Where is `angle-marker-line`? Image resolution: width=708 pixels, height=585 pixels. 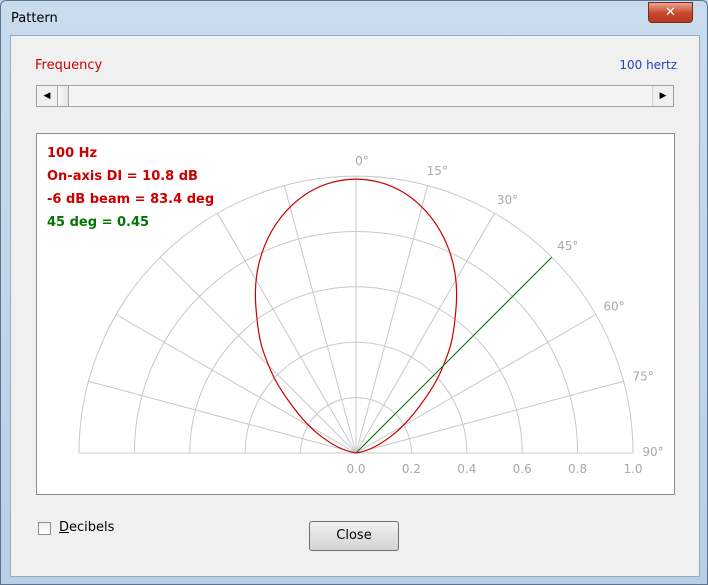 angle-marker-line is located at coordinates (454, 355).